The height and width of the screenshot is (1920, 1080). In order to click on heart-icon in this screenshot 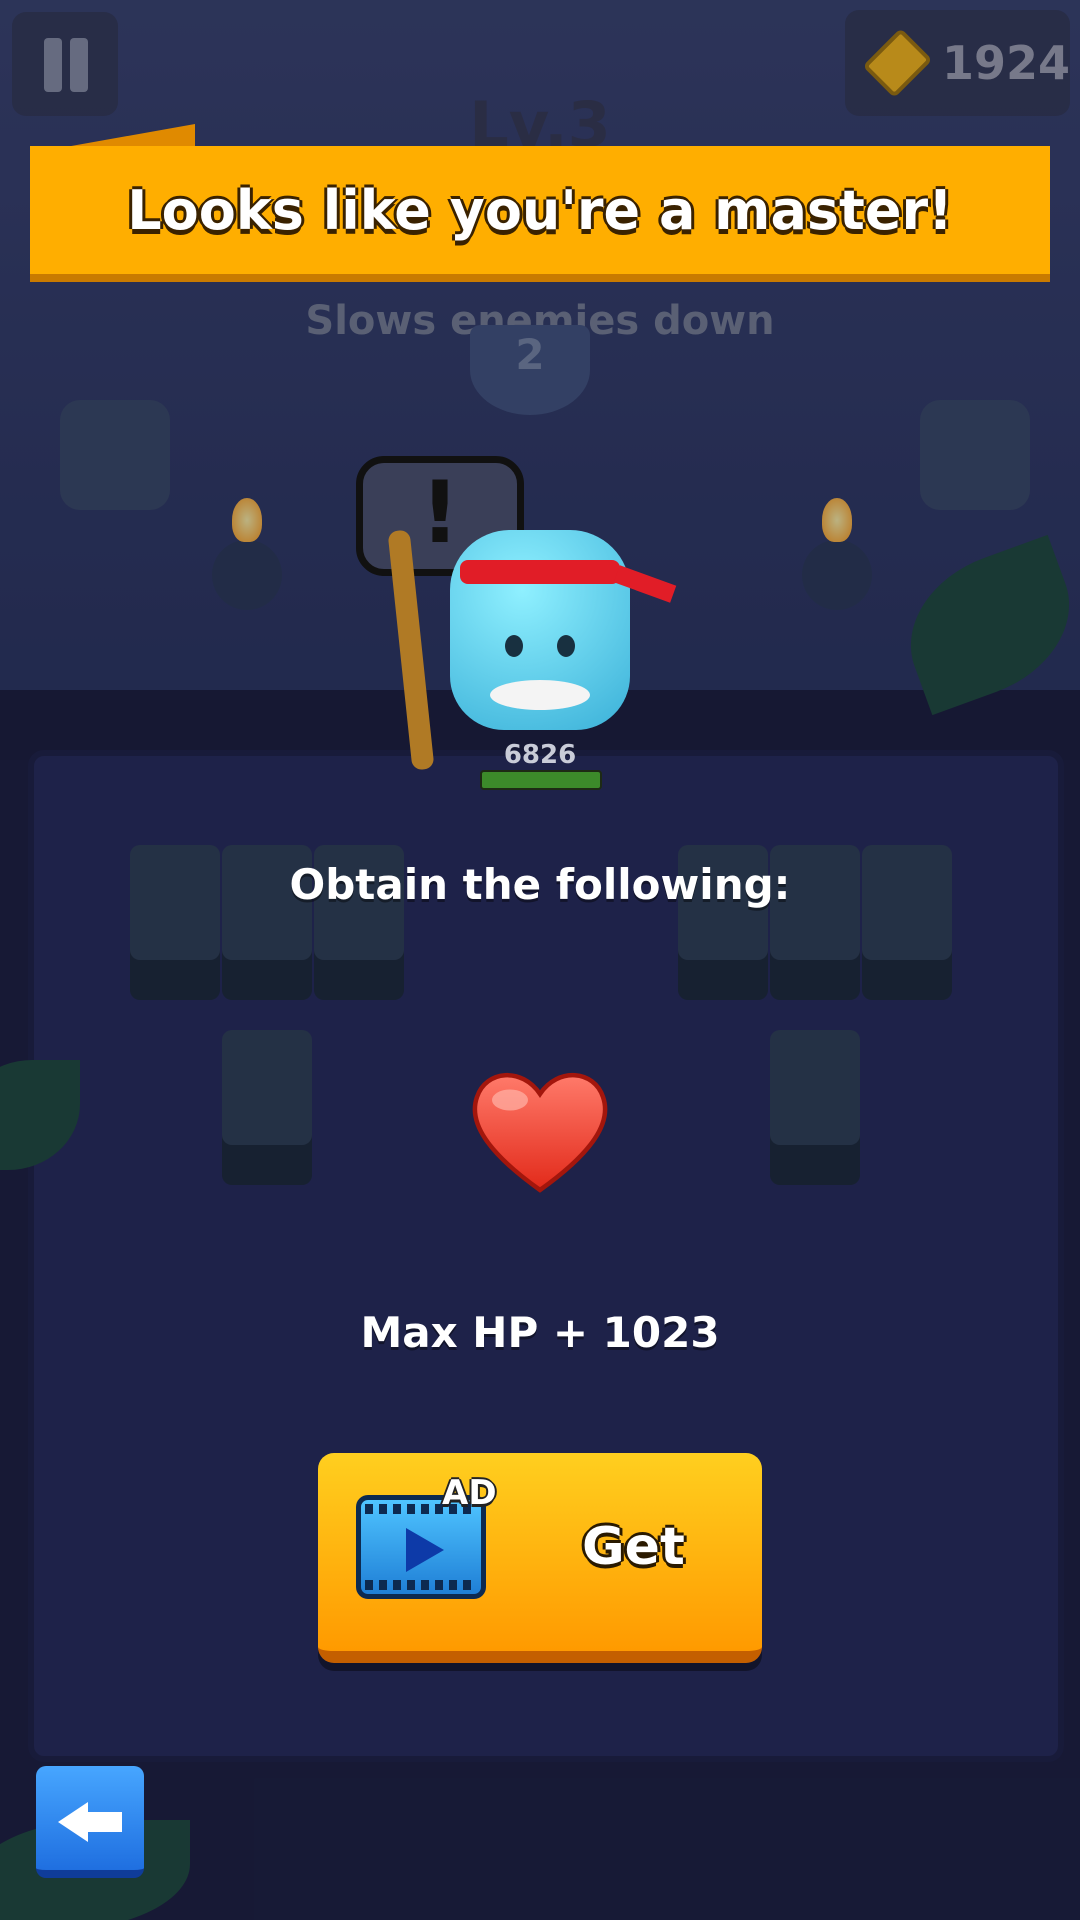, I will do `click(540, 1133)`.